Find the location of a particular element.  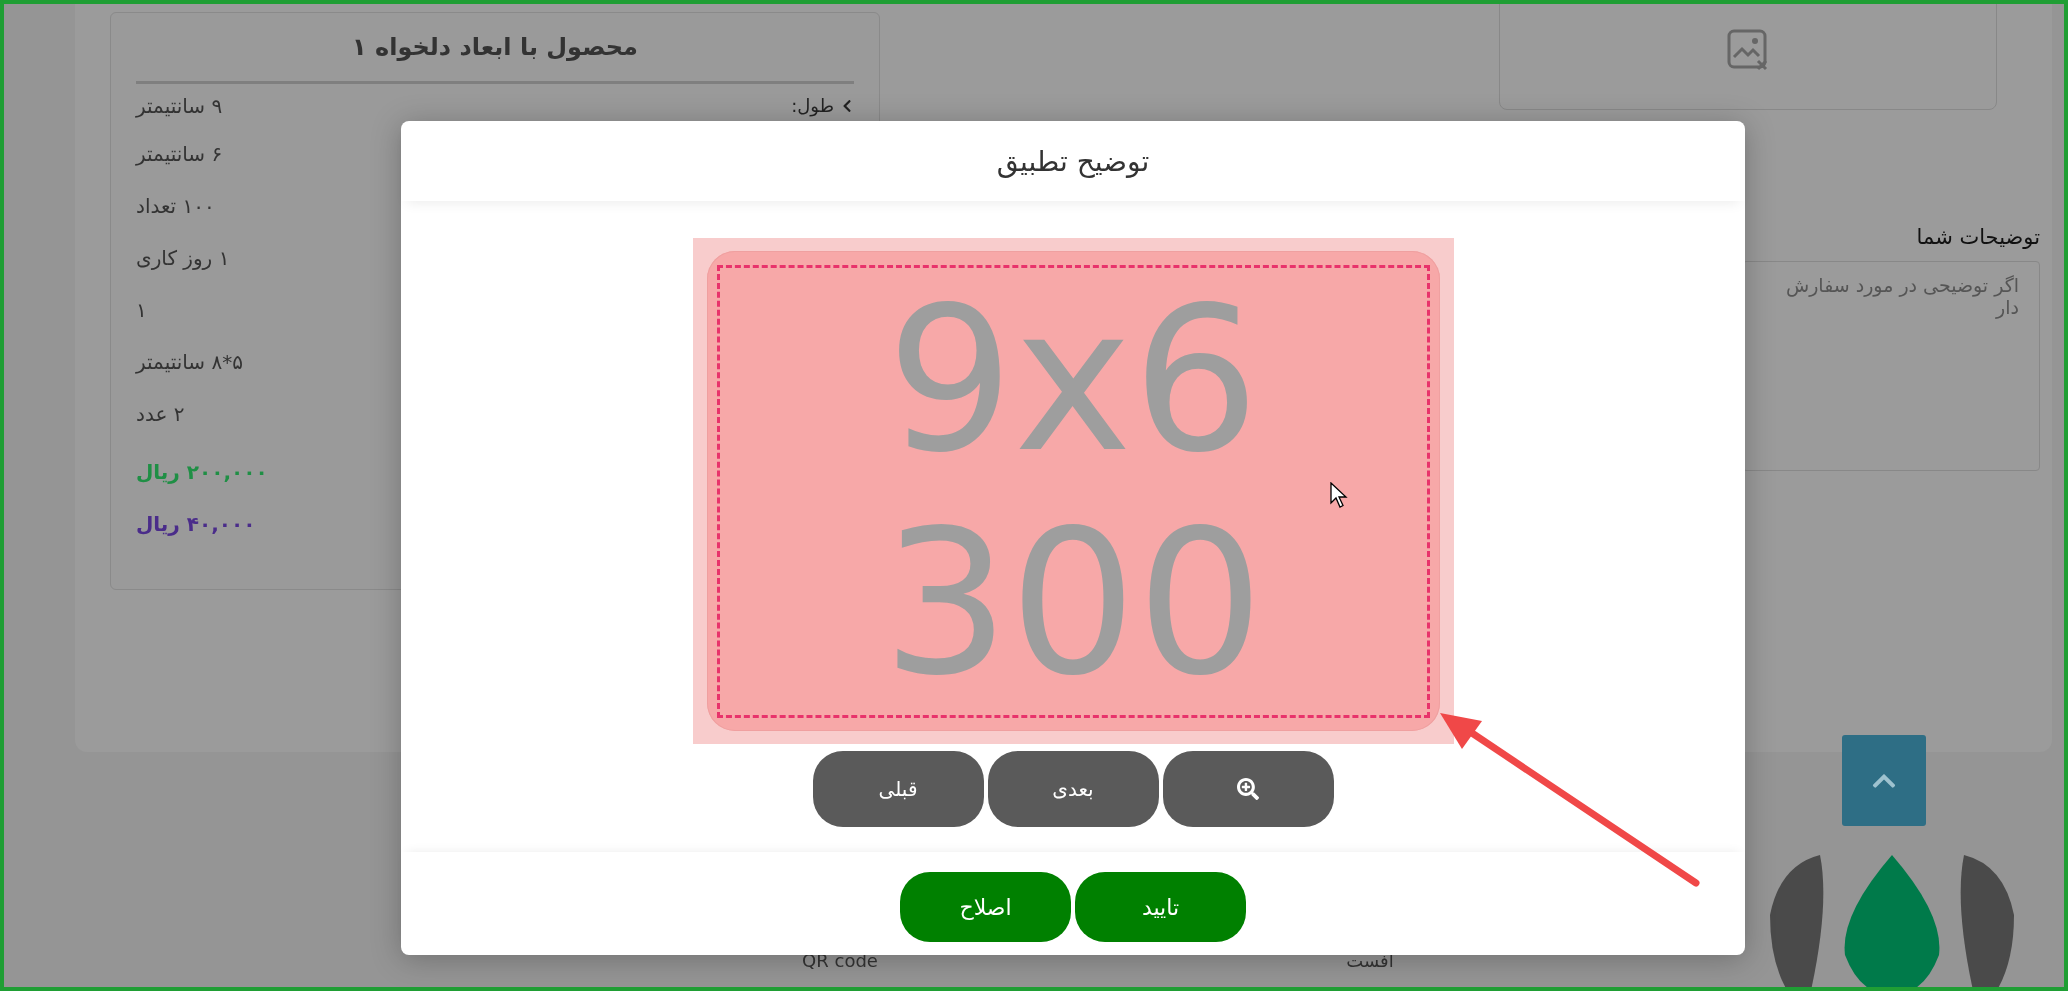

field-value: ۵*۸ سانتیمتر is located at coordinates (189, 362).